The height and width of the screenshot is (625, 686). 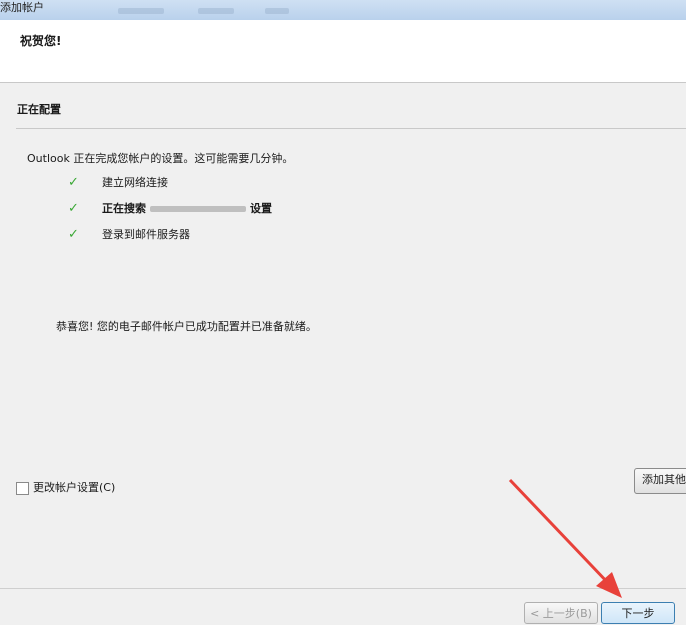 What do you see at coordinates (343, 588) in the screenshot?
I see `footer-divider` at bounding box center [343, 588].